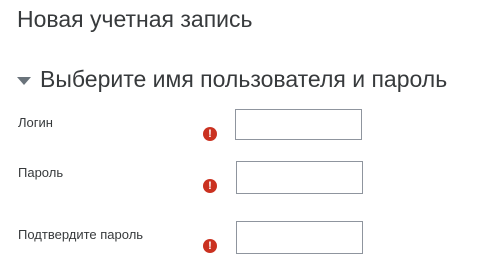 The width and height of the screenshot is (493, 267). Describe the element at coordinates (81, 234) in the screenshot. I see `confirm-password-label: Подтвердите пароль` at that location.